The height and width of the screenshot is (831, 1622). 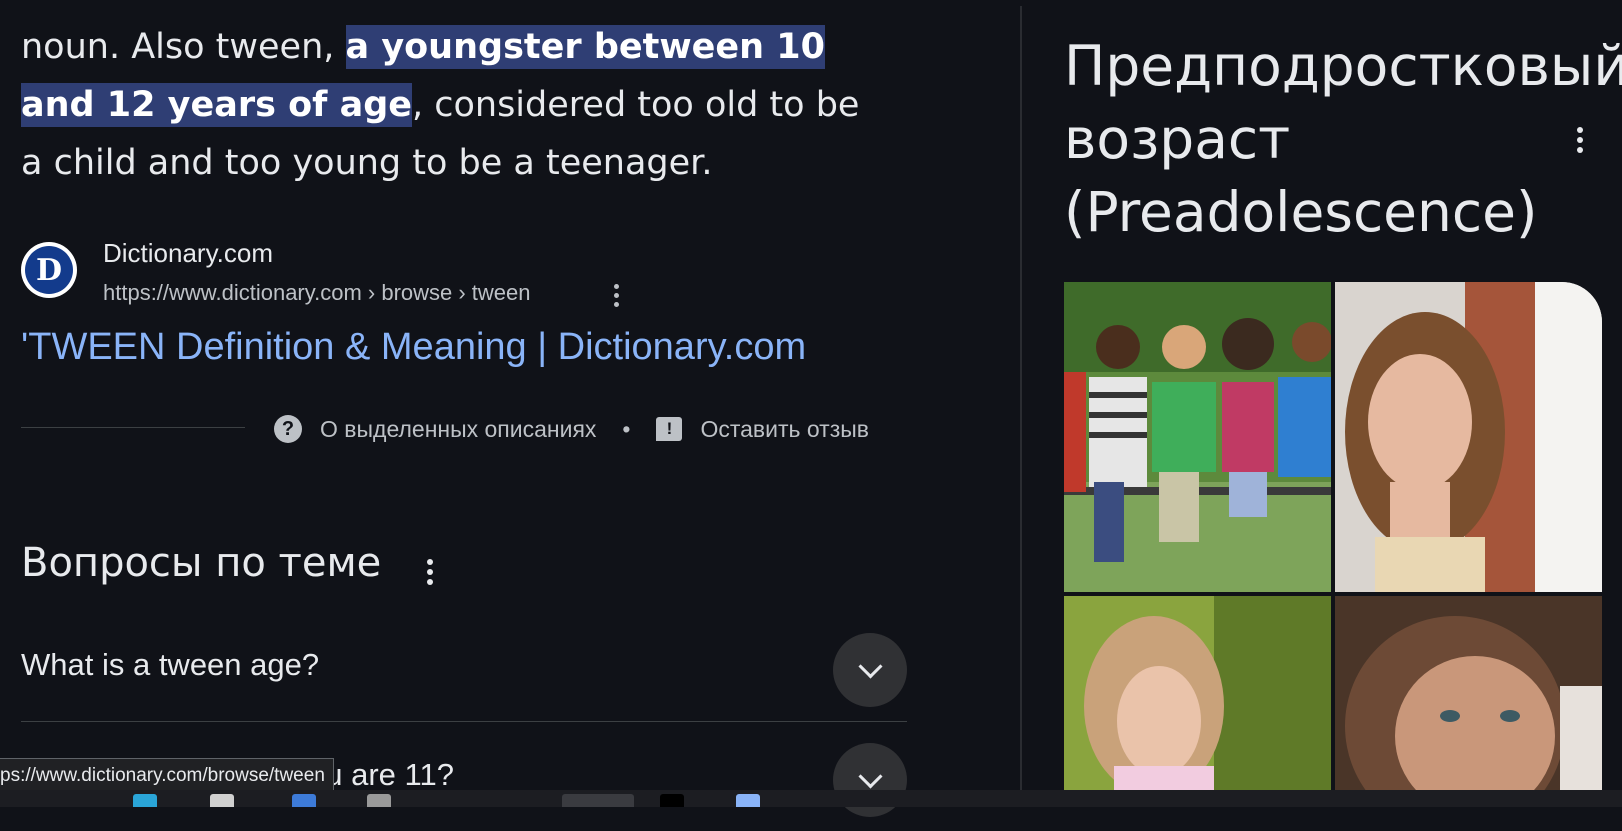 I want to click on expand-button, so click(x=870, y=670).